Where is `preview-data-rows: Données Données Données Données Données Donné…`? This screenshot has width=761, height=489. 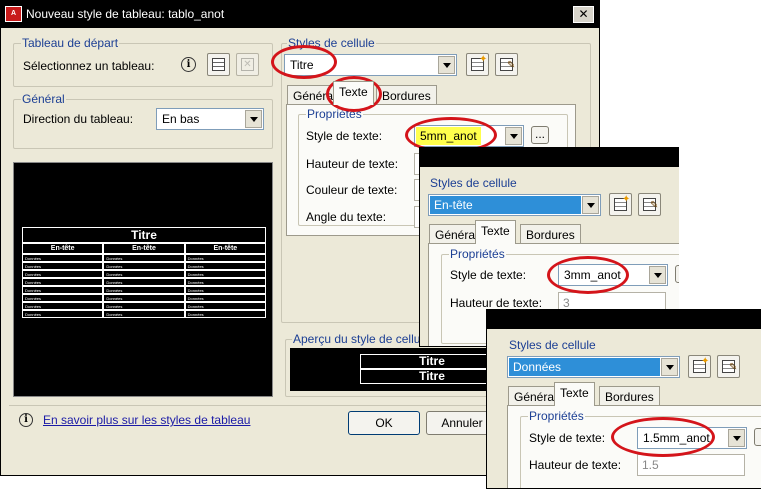 preview-data-rows: Données Données Données Données Données Donné… is located at coordinates (144, 286).